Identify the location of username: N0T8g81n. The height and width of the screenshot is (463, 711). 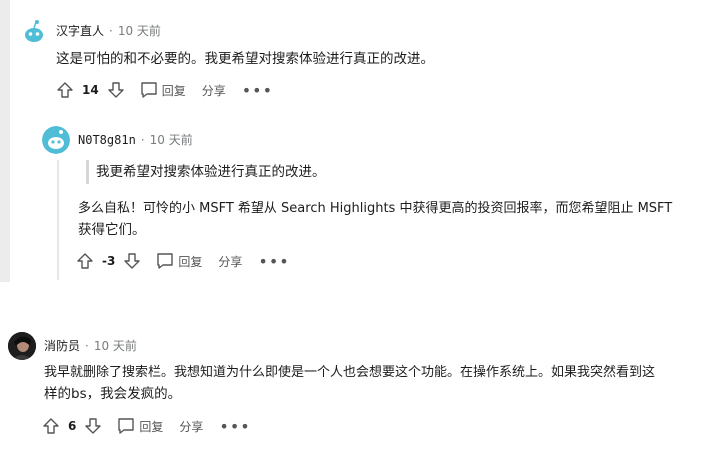
(107, 140).